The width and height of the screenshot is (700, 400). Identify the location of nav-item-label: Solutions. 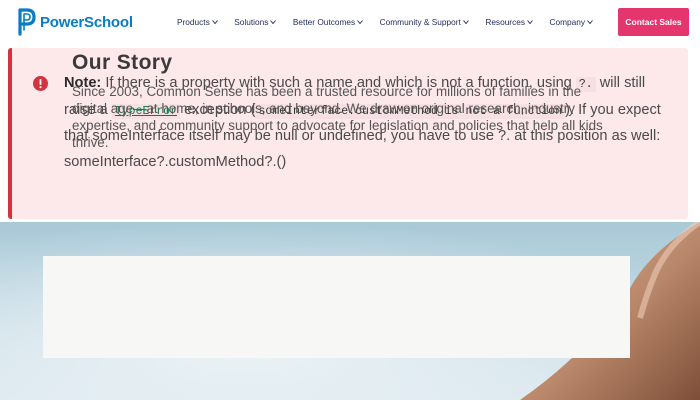
(251, 22).